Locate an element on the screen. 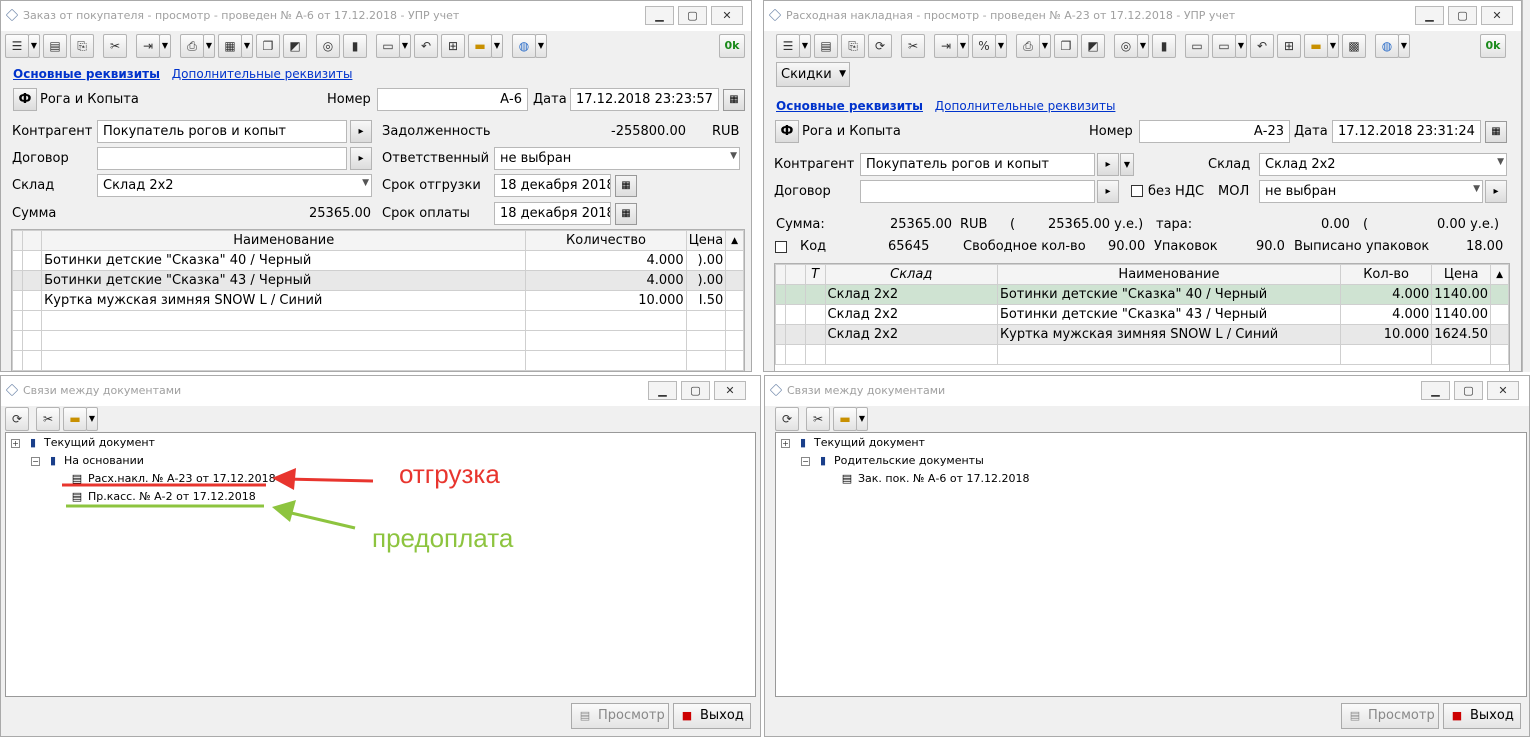 The height and width of the screenshot is (737, 1530). responsible-select: не выбран ▼ is located at coordinates (617, 158).